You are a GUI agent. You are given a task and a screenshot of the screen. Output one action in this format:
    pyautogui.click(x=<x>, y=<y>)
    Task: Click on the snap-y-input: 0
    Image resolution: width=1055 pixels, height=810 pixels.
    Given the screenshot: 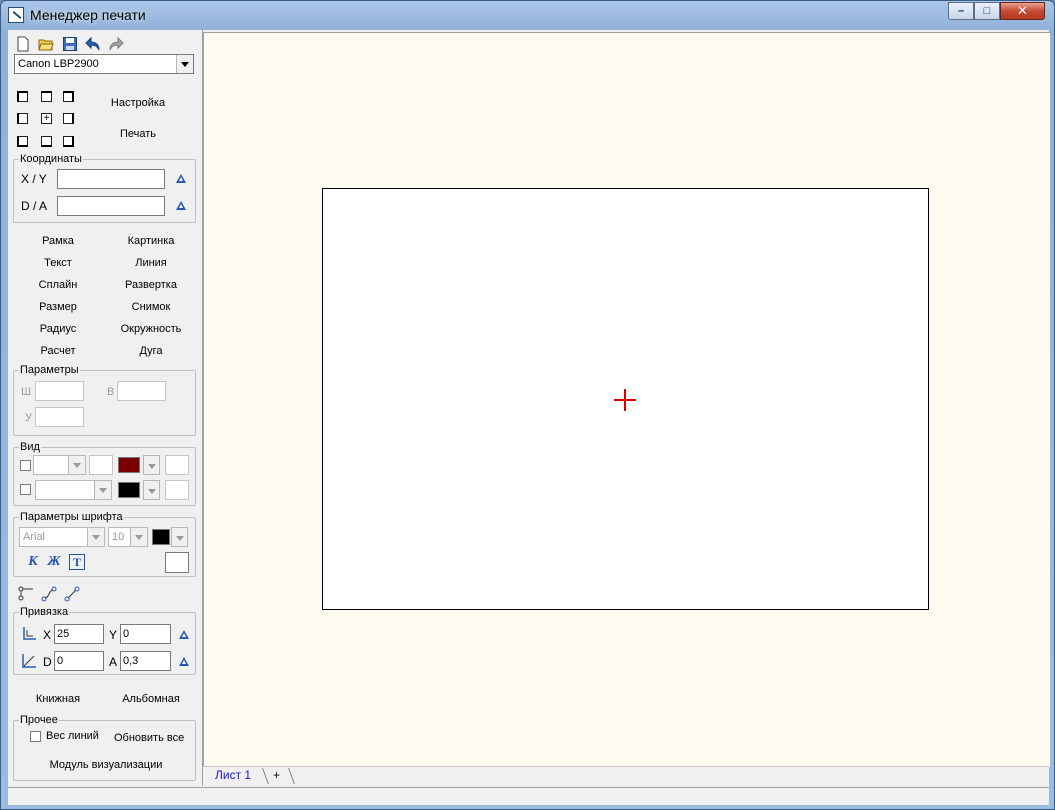 What is the action you would take?
    pyautogui.click(x=145, y=634)
    